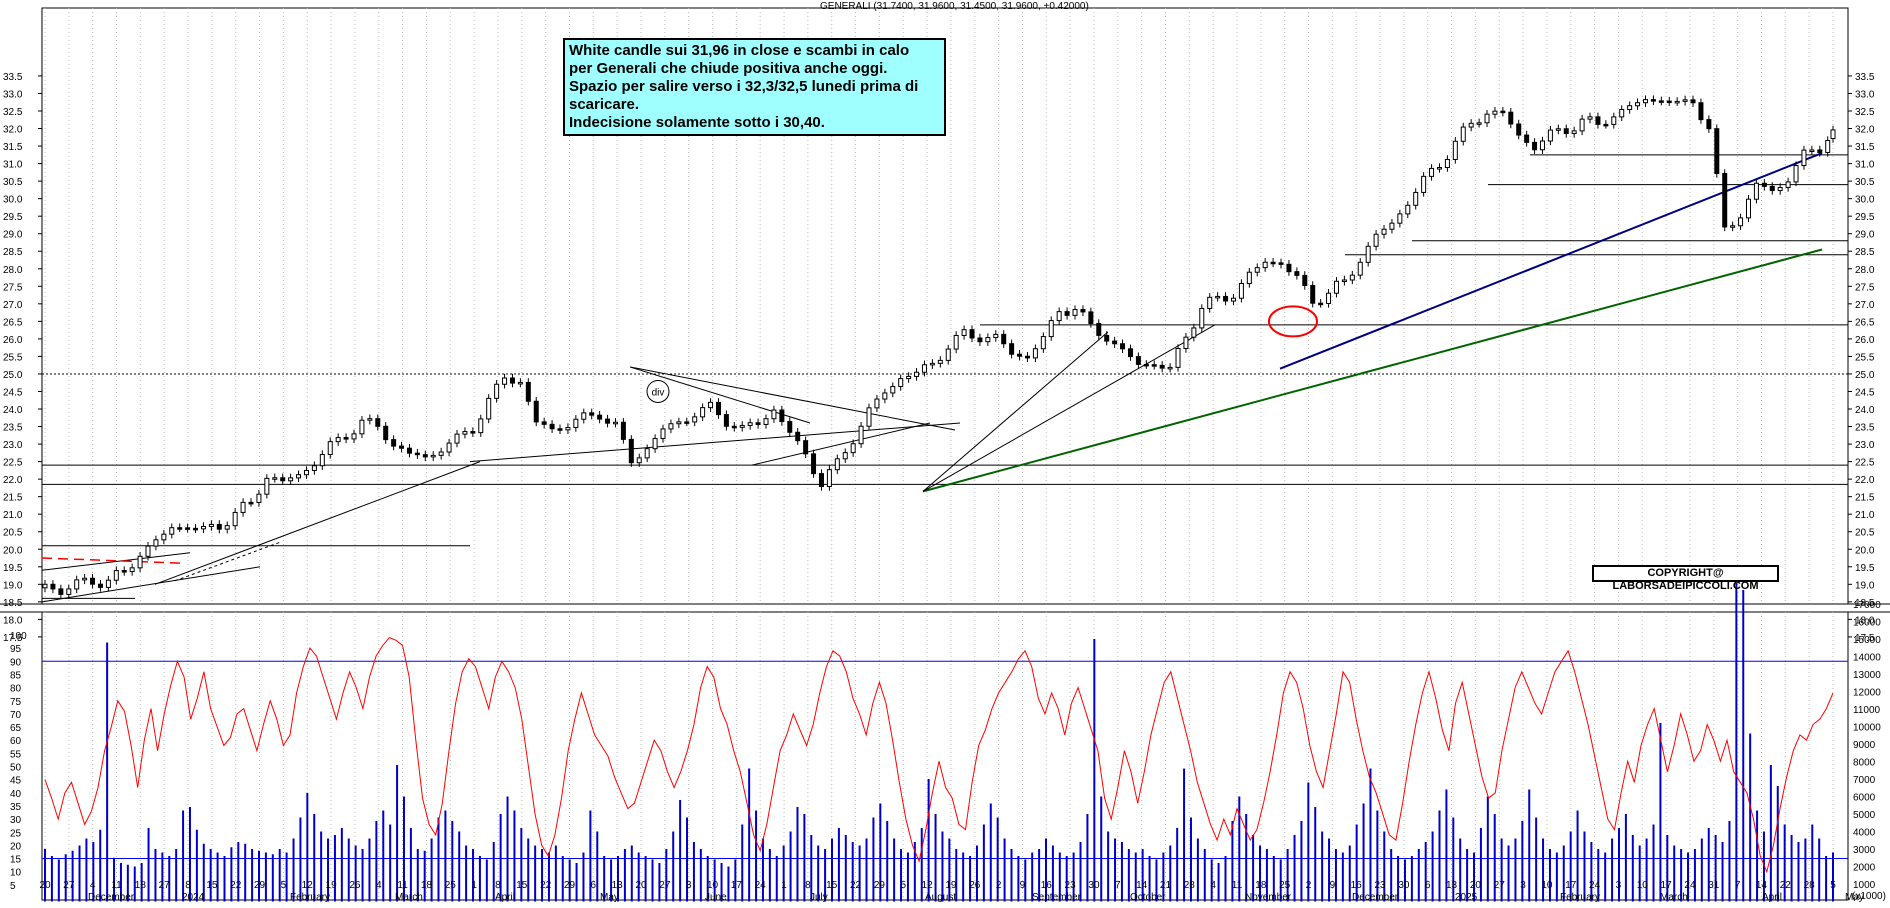 The image size is (1890, 908). What do you see at coordinates (1865, 498) in the screenshot?
I see `y-tick-label-right: 21.5` at bounding box center [1865, 498].